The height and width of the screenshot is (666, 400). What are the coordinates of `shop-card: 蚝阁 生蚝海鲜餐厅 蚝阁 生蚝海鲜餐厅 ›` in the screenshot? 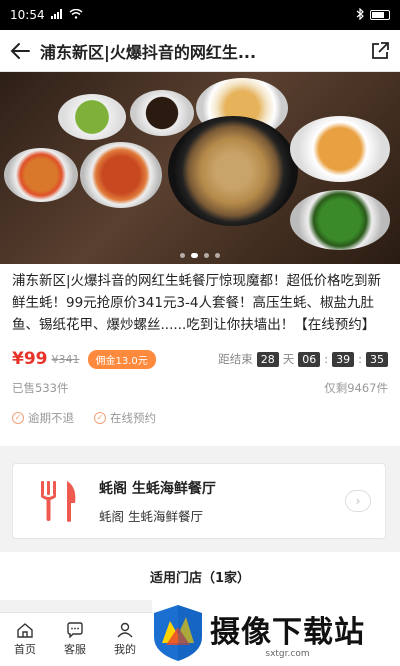 It's located at (199, 501).